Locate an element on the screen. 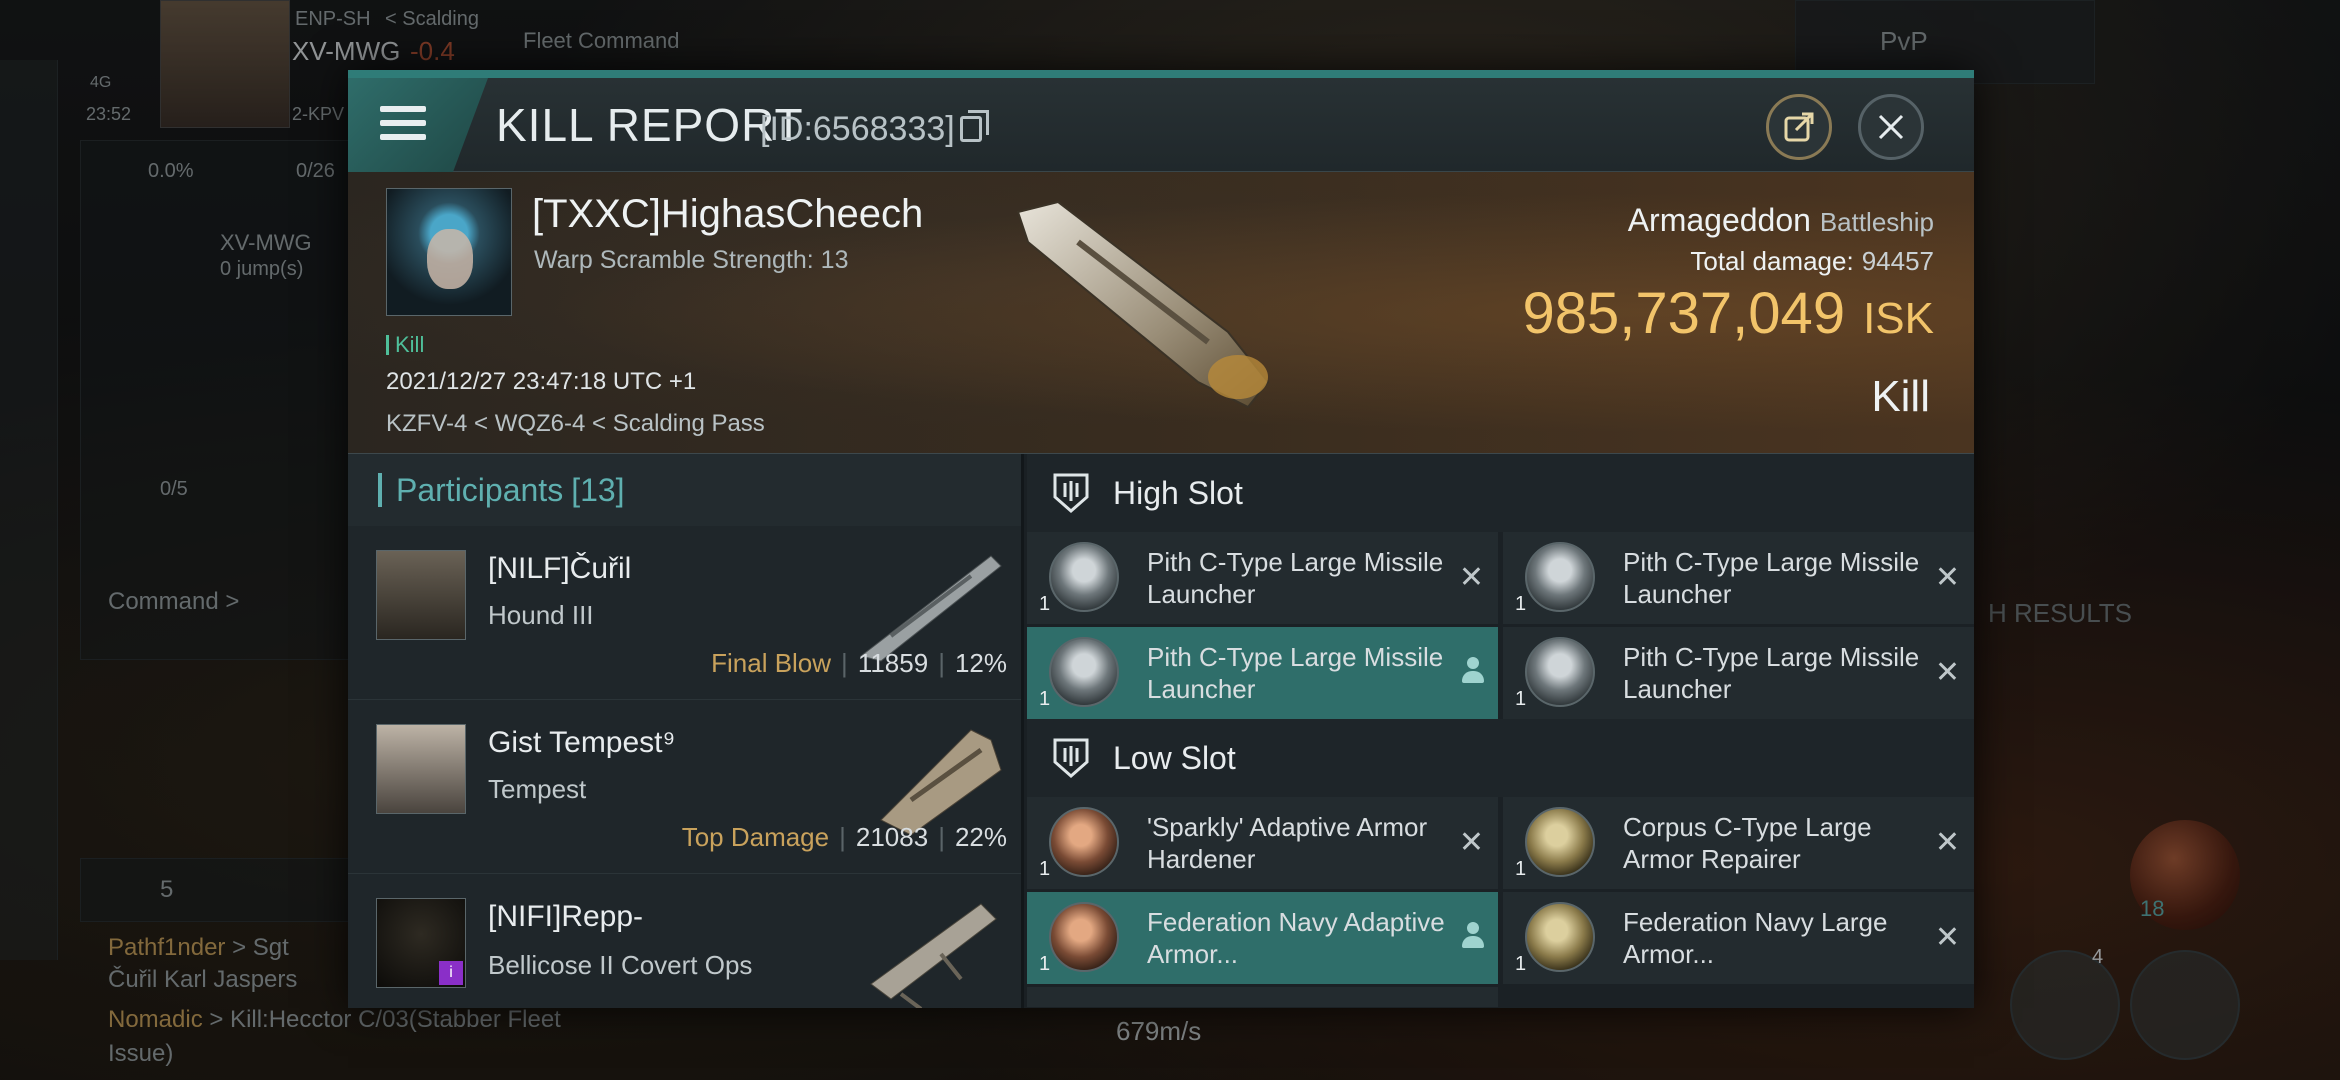 The height and width of the screenshot is (1080, 2340). share-button is located at coordinates (1799, 127).